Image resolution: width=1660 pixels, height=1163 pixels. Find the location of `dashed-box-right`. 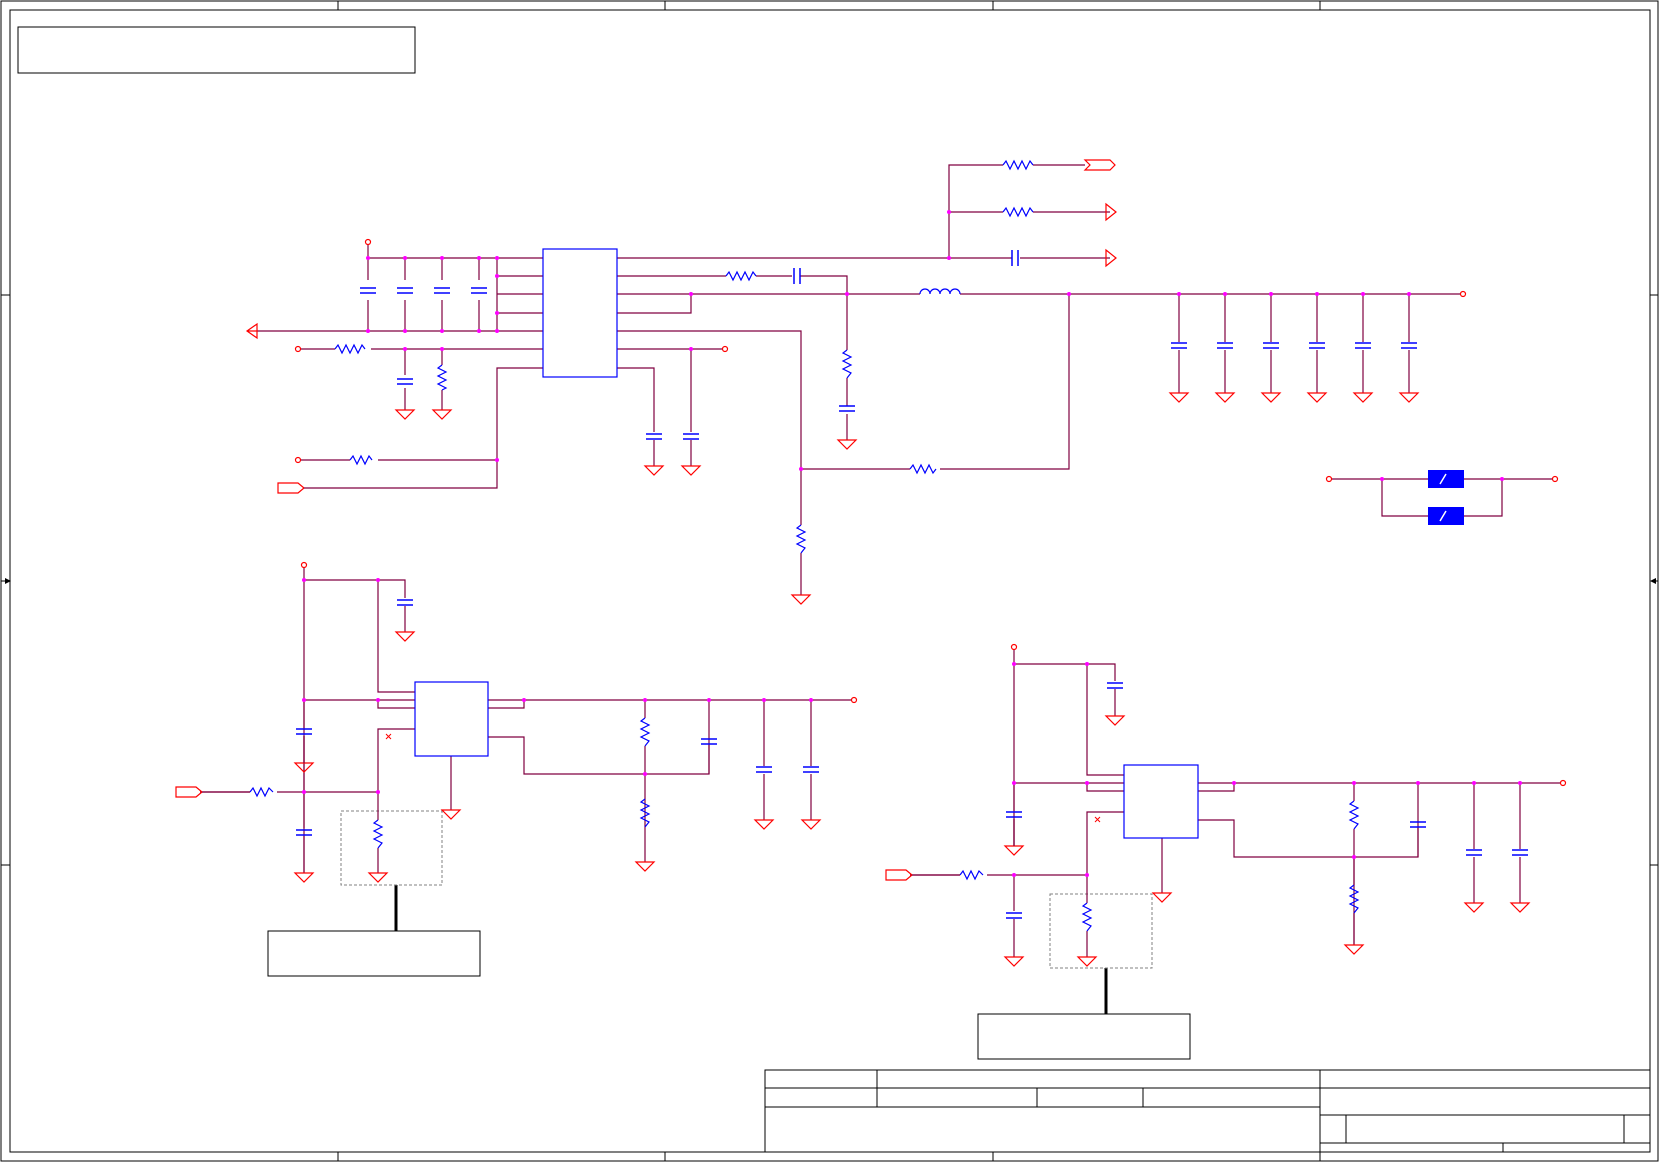

dashed-box-right is located at coordinates (1101, 931).